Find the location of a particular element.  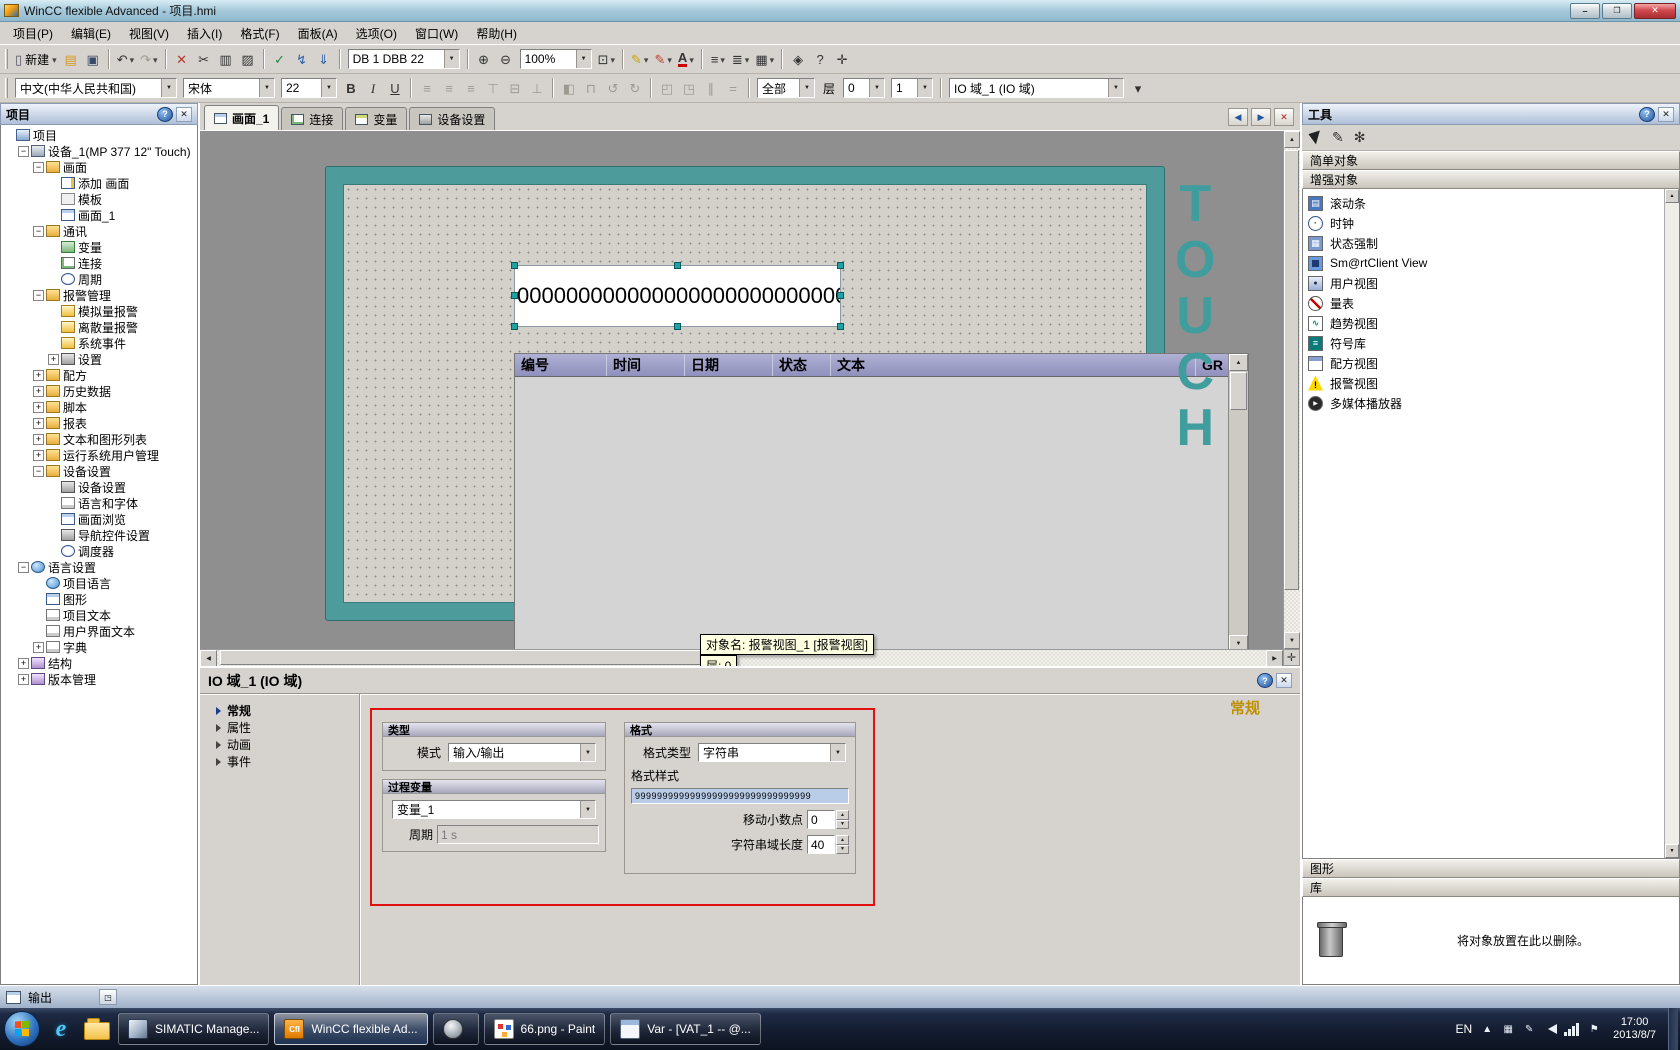

generate-button: ↯ is located at coordinates (302, 59).